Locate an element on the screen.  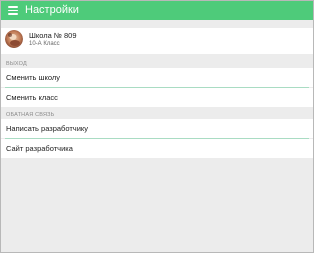
write-developer-item: Написать разработчику is located at coordinates (157, 128).